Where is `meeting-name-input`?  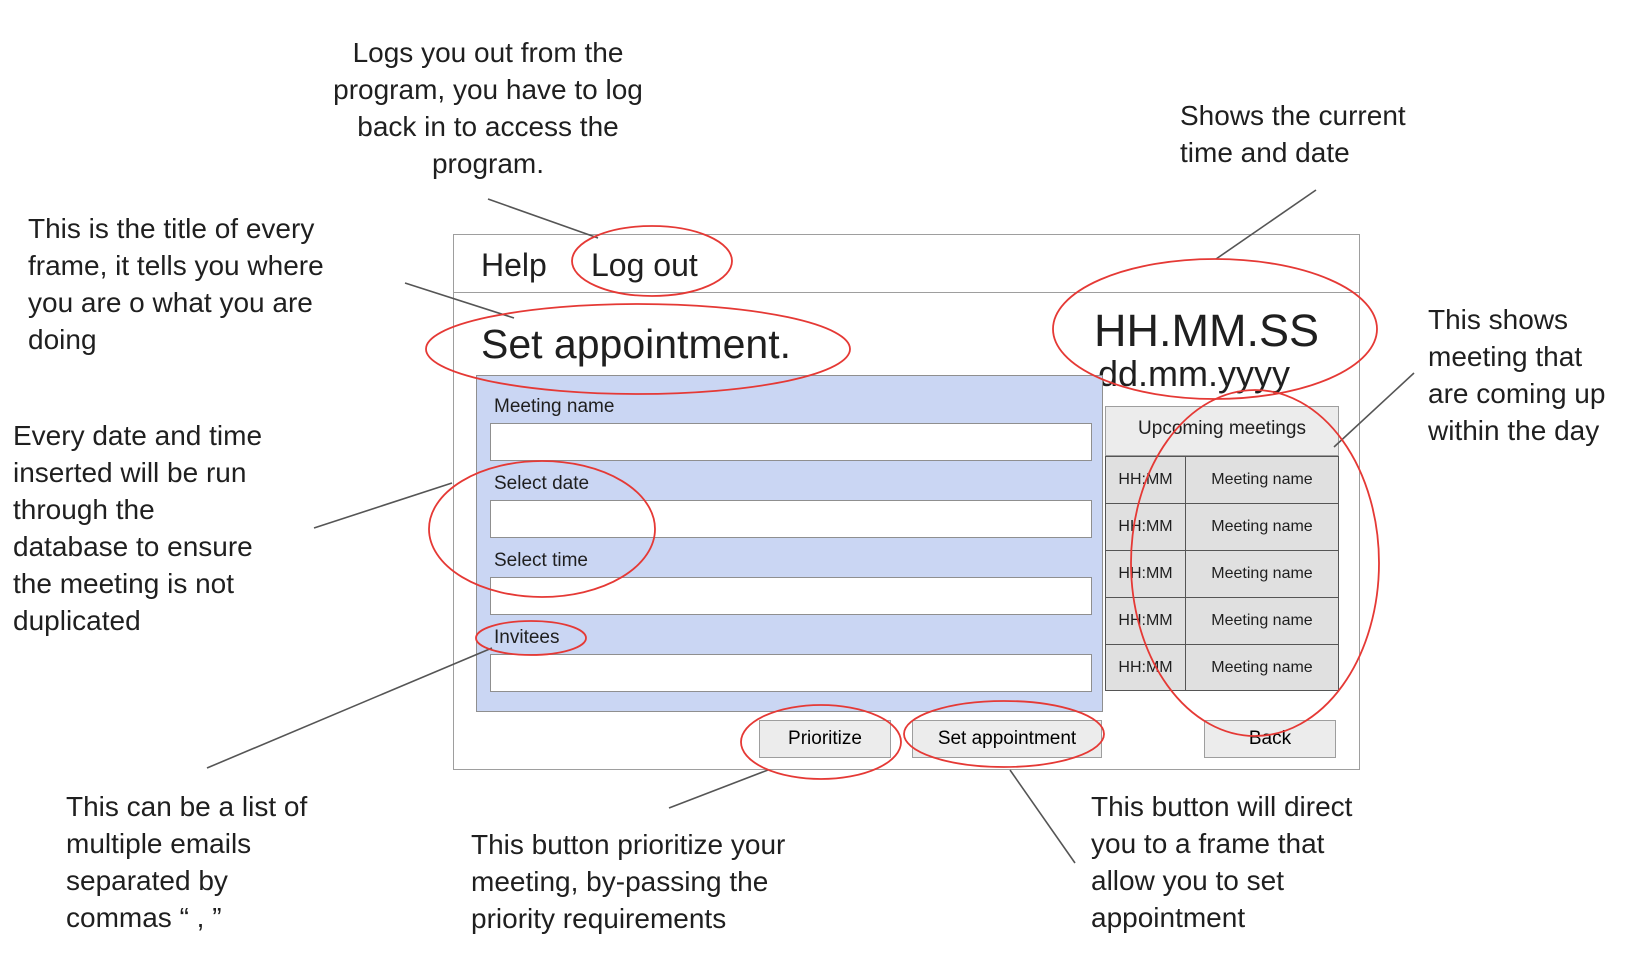
meeting-name-input is located at coordinates (791, 442).